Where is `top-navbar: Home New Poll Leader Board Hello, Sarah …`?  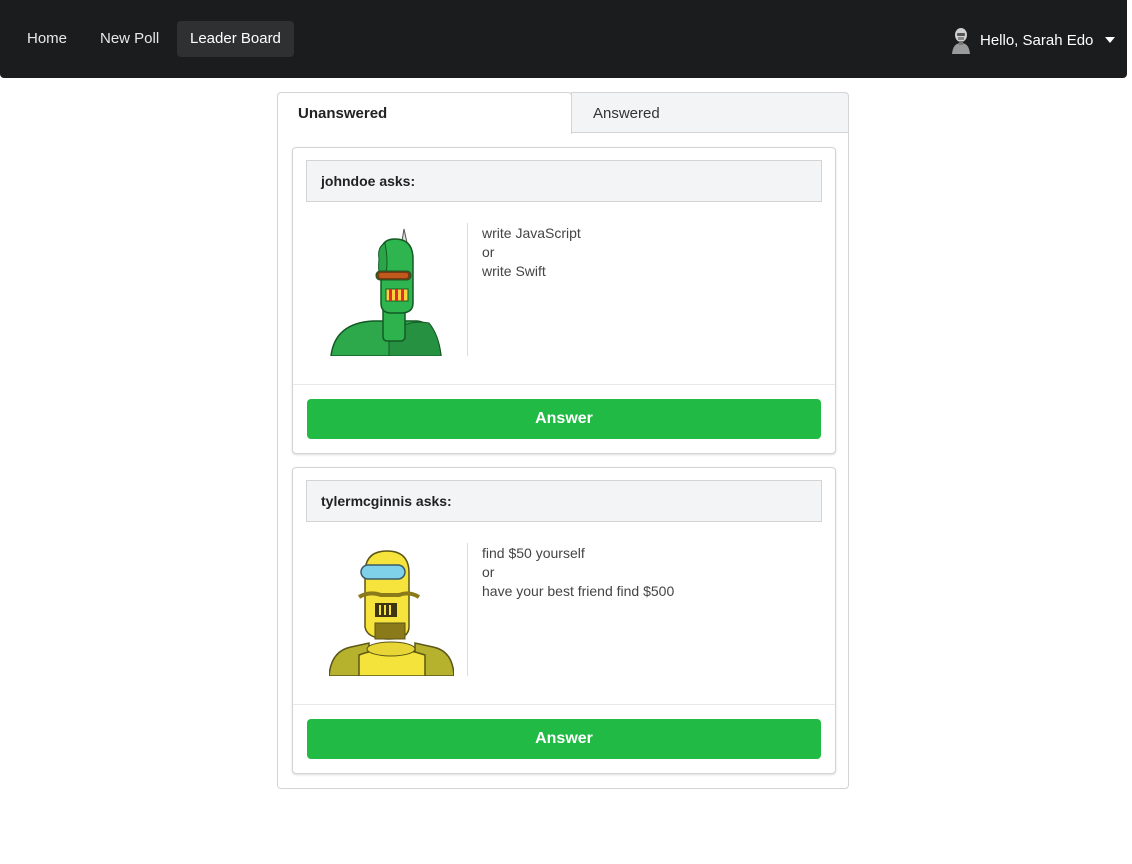
top-navbar: Home New Poll Leader Board Hello, Sarah … is located at coordinates (563, 39).